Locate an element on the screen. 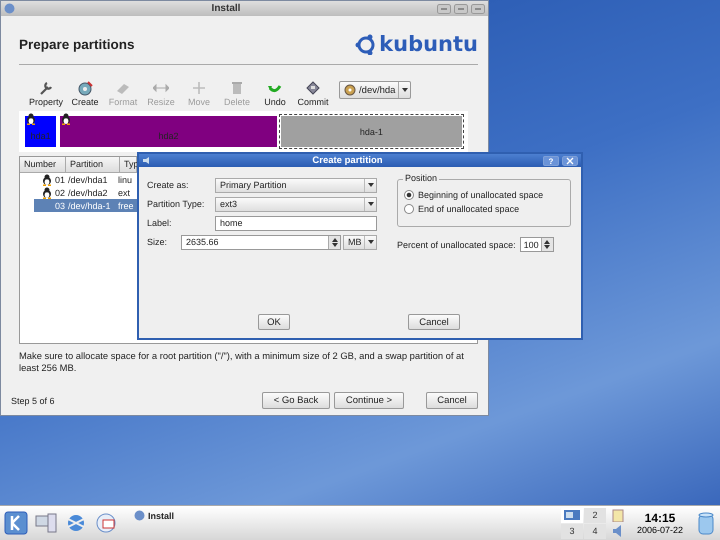 Image resolution: width=720 pixels, height=540 pixels. drive-icon is located at coordinates (350, 90).